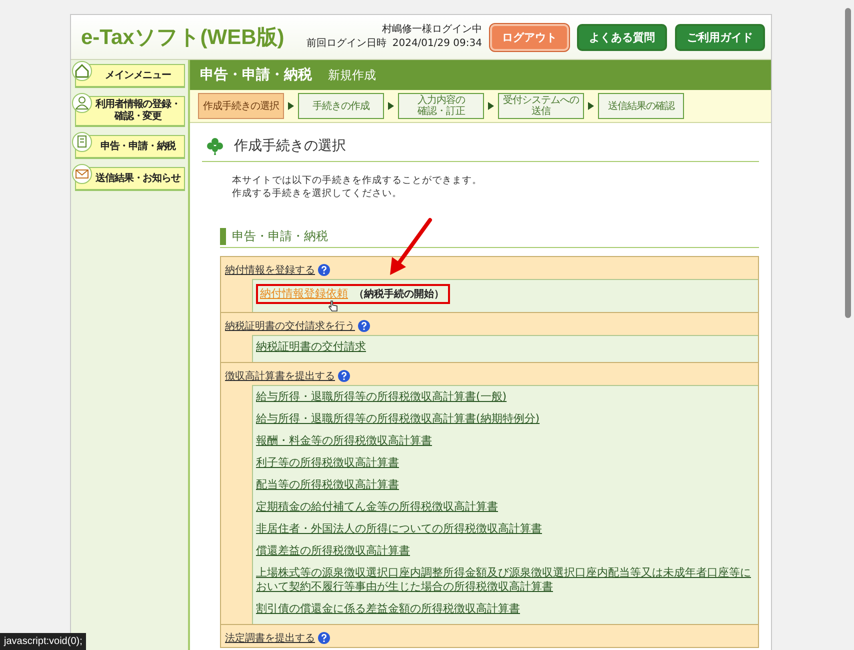  Describe the element at coordinates (43, 641) in the screenshot. I see `status-url: javascript:void(0);` at that location.